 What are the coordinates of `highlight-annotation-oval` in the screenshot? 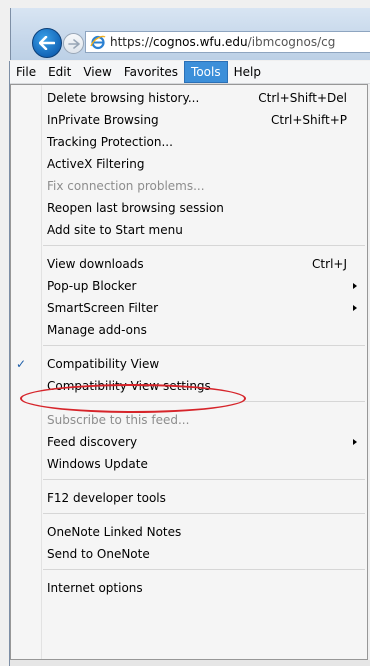 It's located at (133, 398).